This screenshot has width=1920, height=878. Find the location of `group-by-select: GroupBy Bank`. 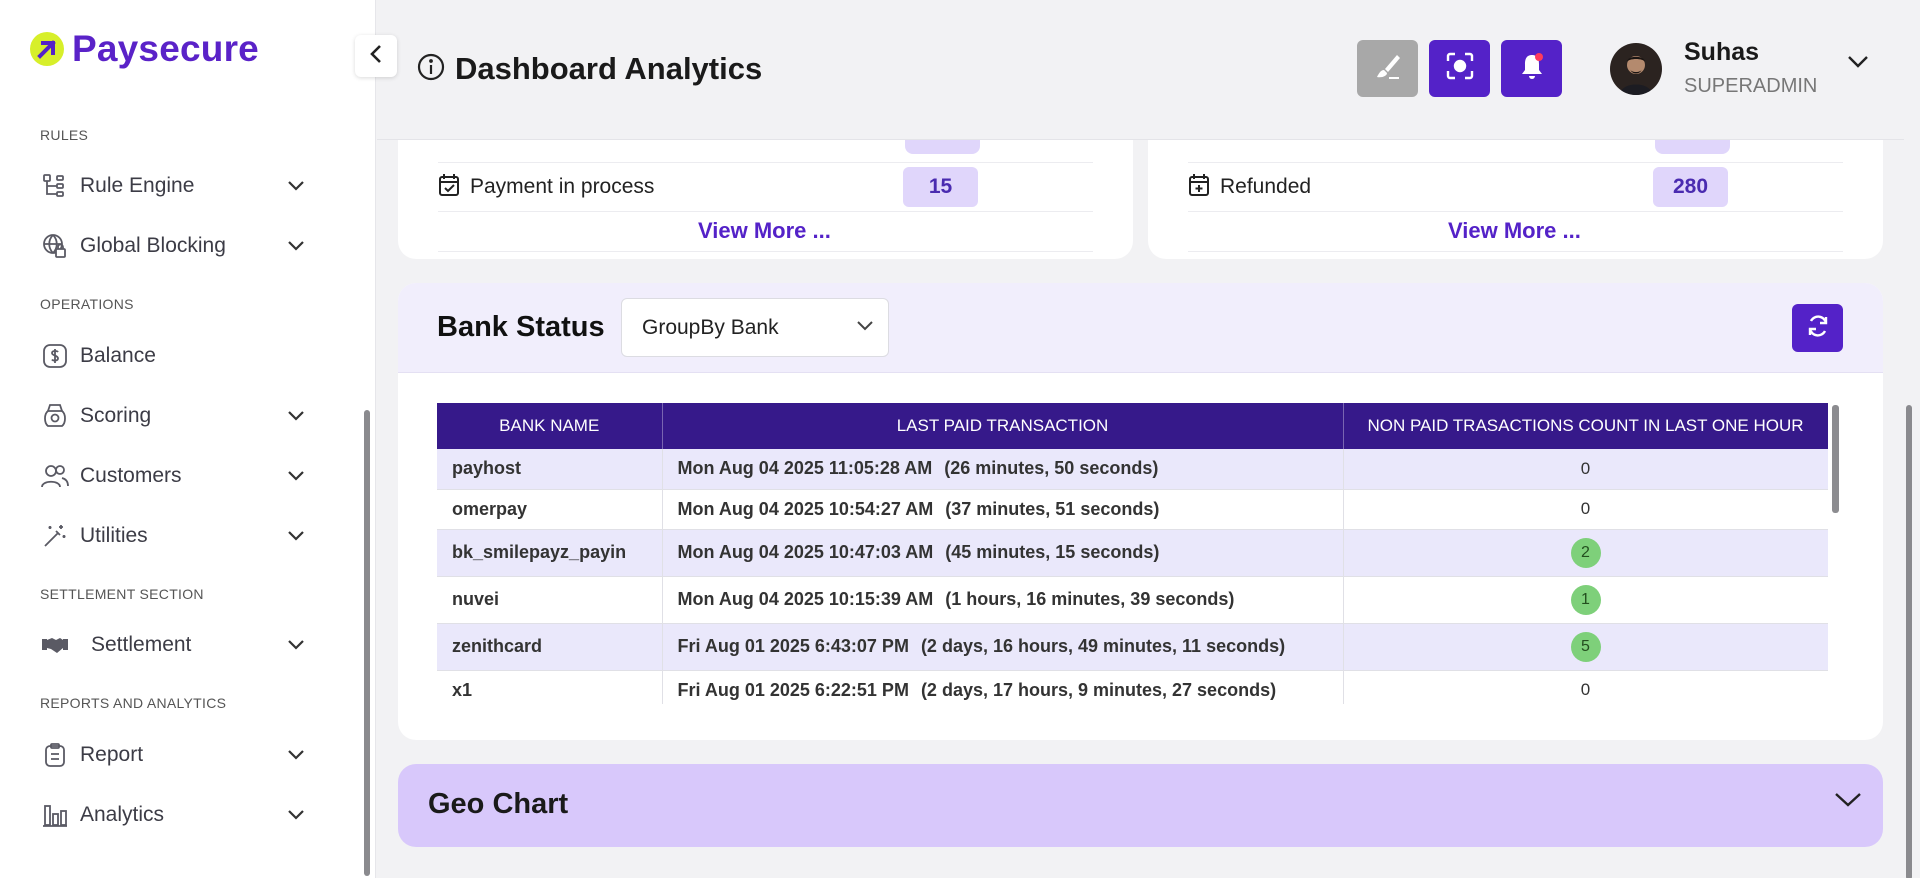

group-by-select: GroupBy Bank is located at coordinates (755, 327).